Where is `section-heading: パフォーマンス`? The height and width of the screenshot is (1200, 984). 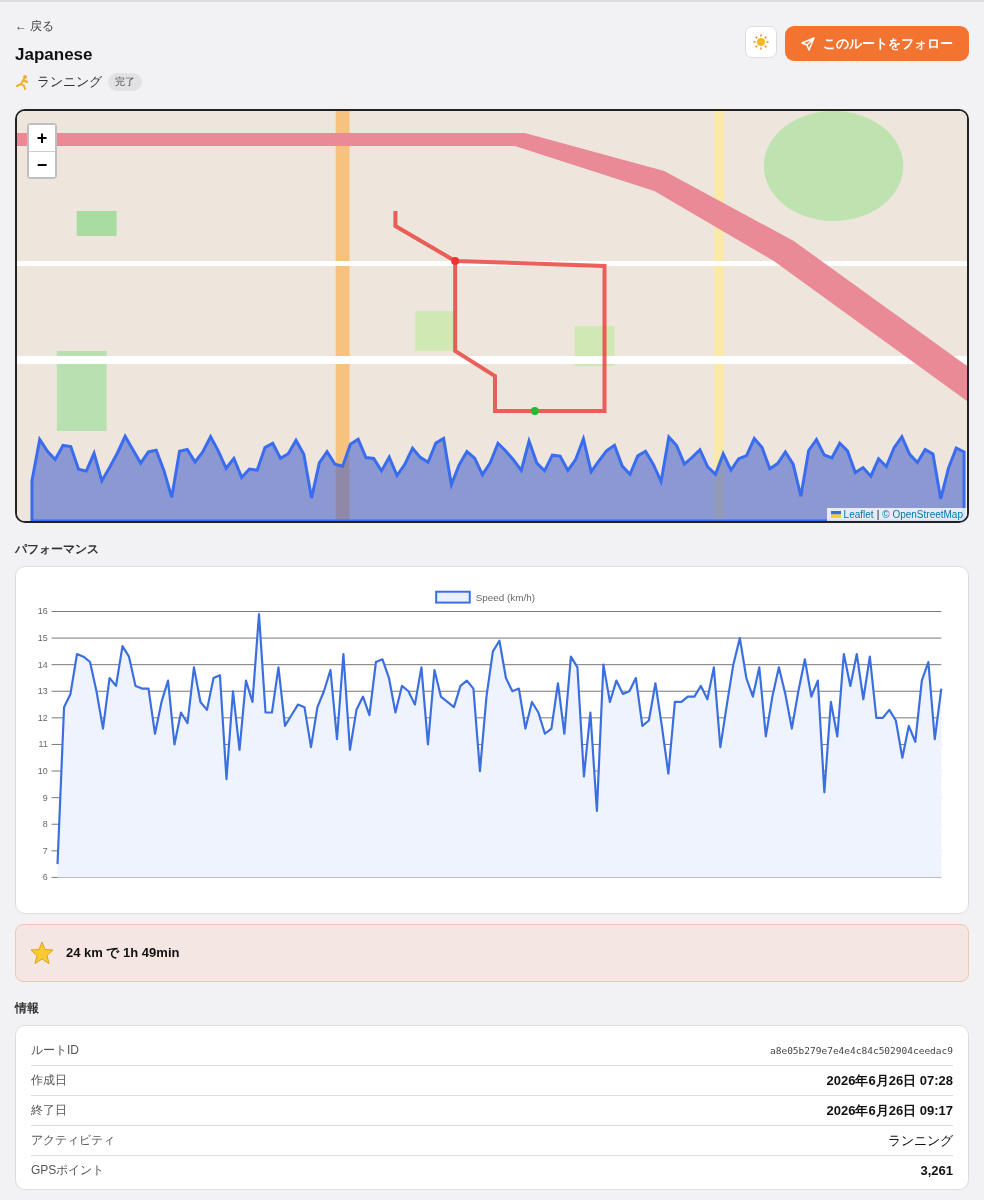 section-heading: パフォーマンス is located at coordinates (57, 549).